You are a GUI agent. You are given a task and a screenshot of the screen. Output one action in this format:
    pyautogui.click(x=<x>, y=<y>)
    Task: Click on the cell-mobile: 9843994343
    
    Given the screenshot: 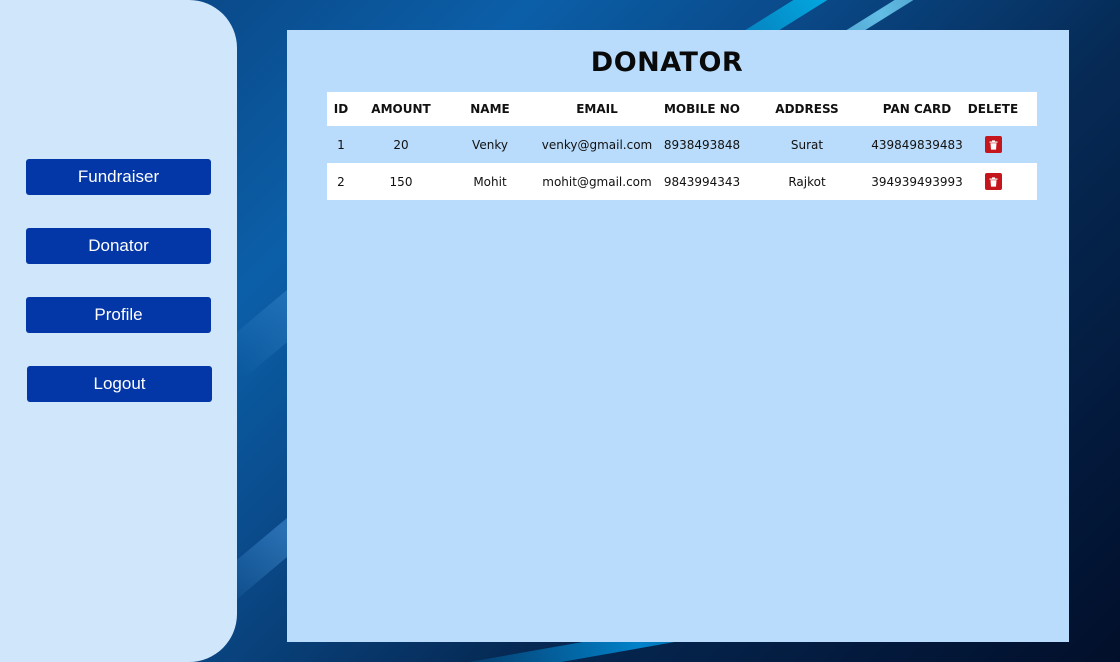 What is the action you would take?
    pyautogui.click(x=702, y=181)
    